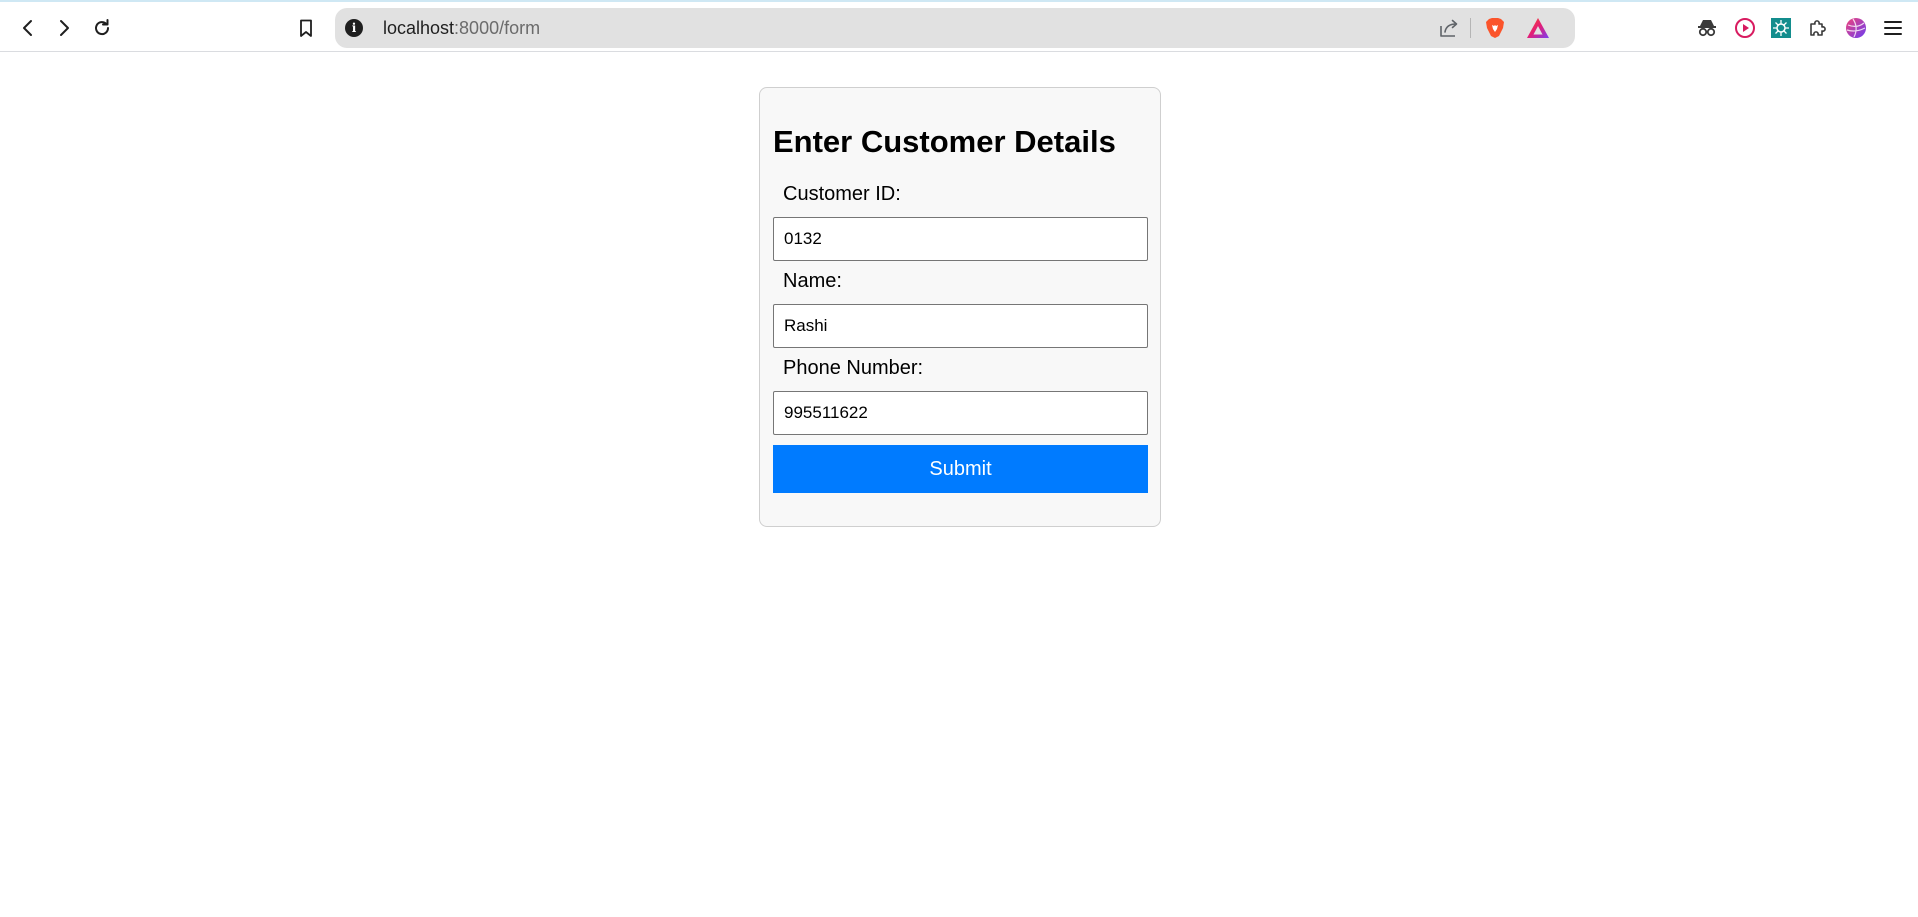 Image resolution: width=1918 pixels, height=917 pixels. Describe the element at coordinates (497, 28) in the screenshot. I see `url-path: :8000/form` at that location.